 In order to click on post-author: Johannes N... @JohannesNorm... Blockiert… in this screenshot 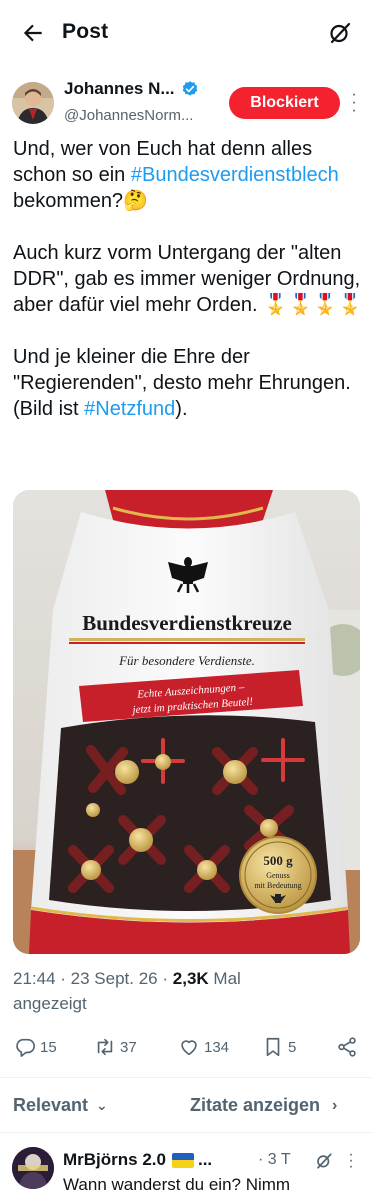, I will do `click(186, 104)`.